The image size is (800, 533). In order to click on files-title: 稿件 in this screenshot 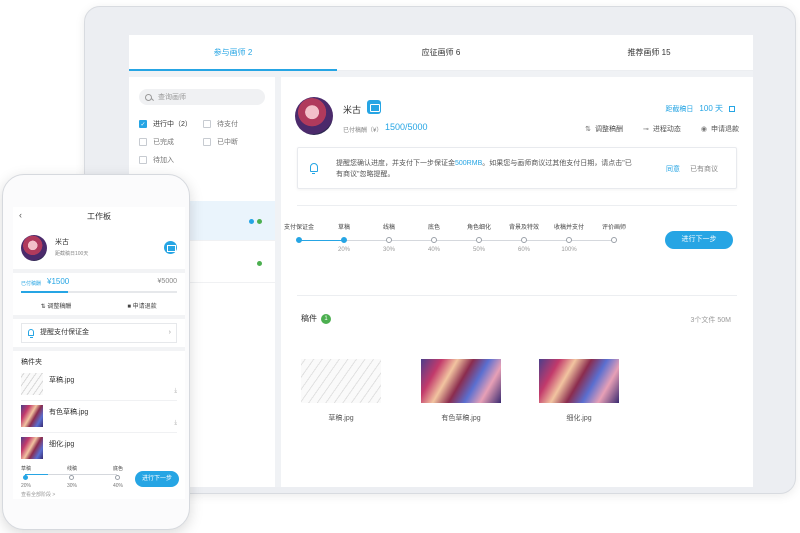, I will do `click(309, 318)`.